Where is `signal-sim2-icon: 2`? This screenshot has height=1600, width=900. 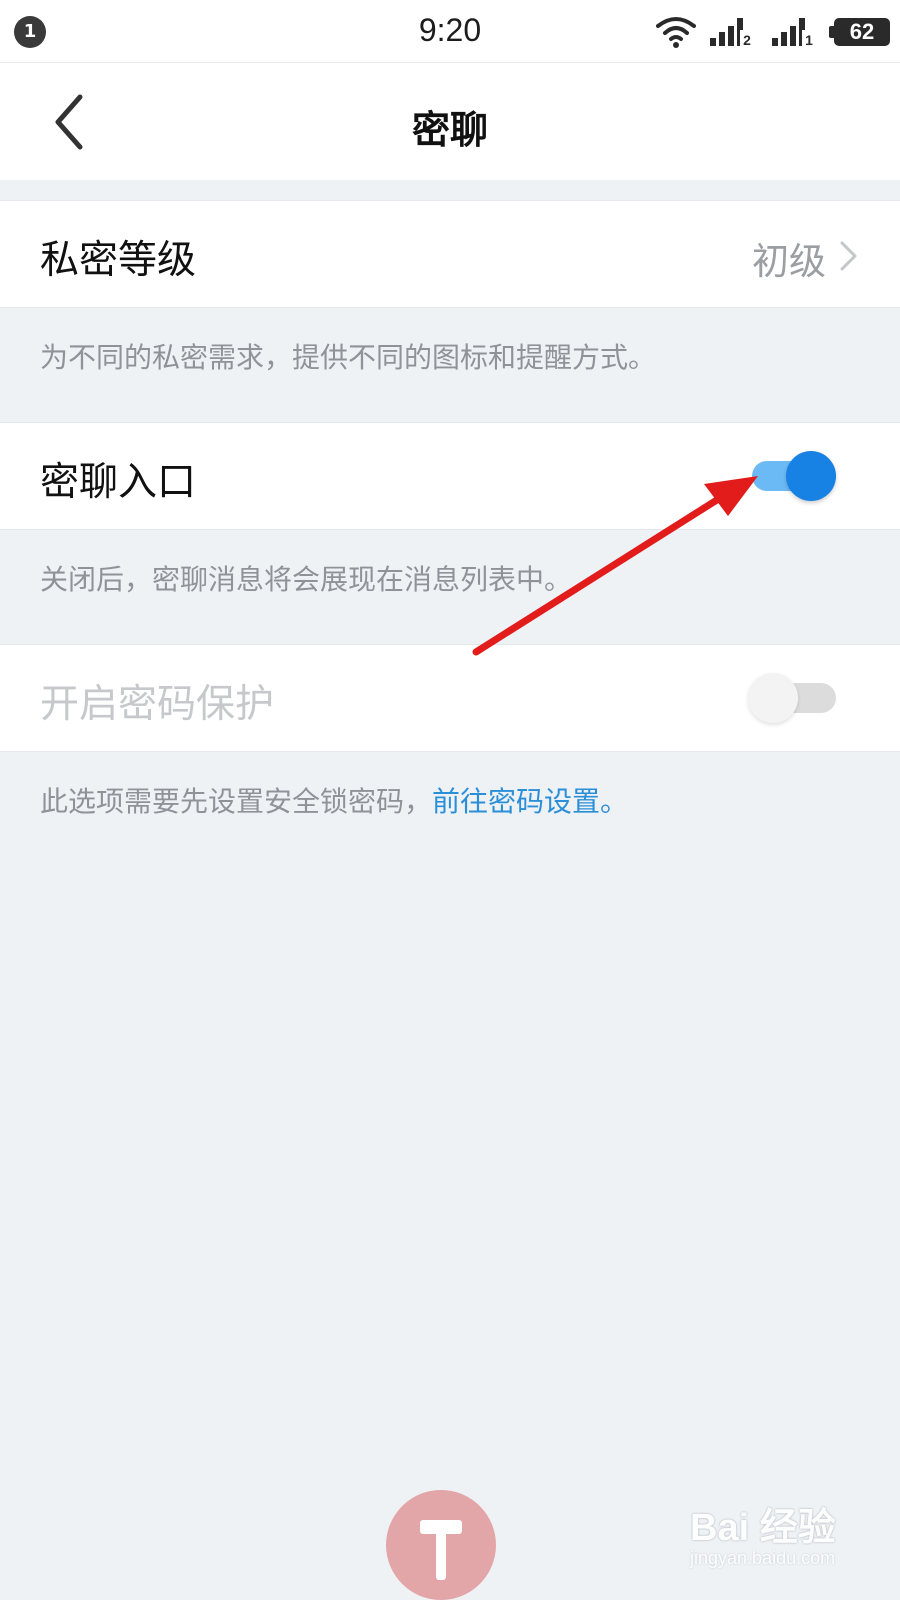 signal-sim2-icon: 2 is located at coordinates (732, 33).